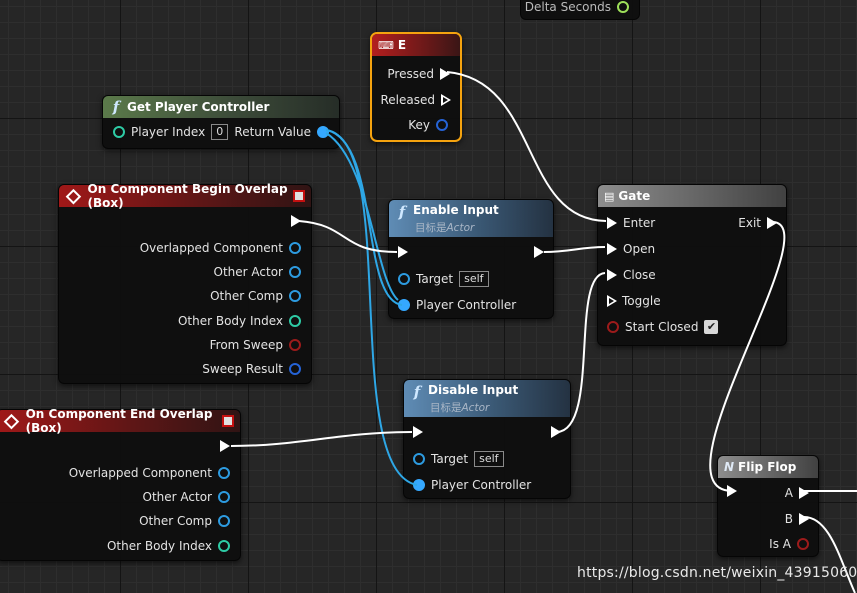  I want to click on enable-input-player-controller-pin: Player Controller, so click(457, 305).